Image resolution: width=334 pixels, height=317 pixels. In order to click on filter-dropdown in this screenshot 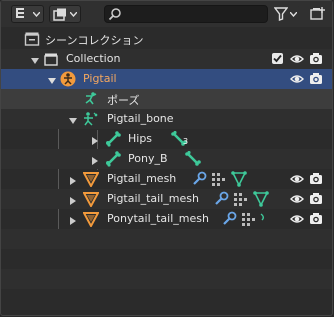, I will do `click(285, 14)`.